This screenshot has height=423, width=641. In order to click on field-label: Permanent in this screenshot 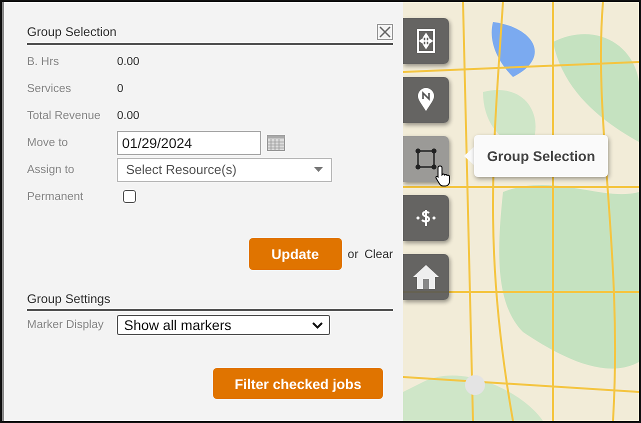, I will do `click(55, 196)`.